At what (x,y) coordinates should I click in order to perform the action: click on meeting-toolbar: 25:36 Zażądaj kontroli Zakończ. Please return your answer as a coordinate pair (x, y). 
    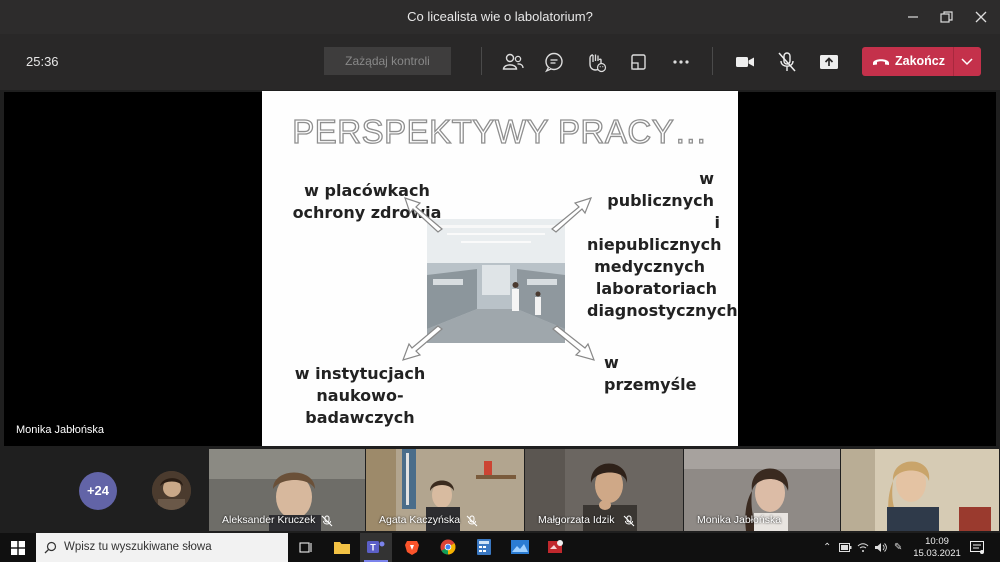
    Looking at the image, I should click on (500, 62).